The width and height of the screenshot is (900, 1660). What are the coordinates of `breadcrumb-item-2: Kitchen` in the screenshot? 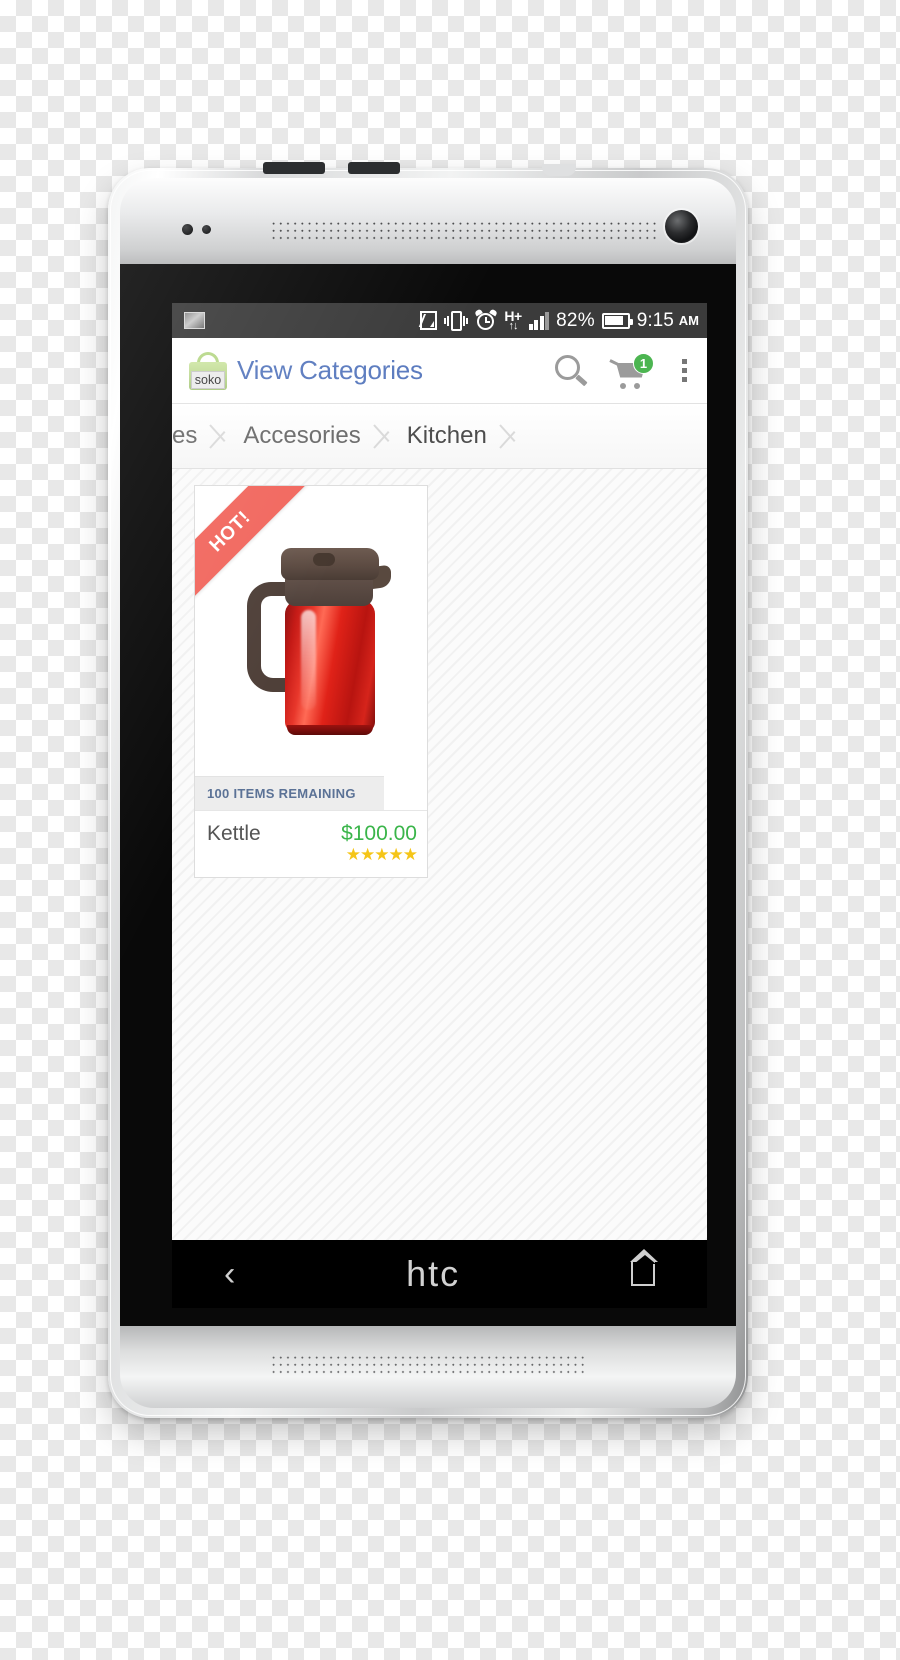 It's located at (447, 436).